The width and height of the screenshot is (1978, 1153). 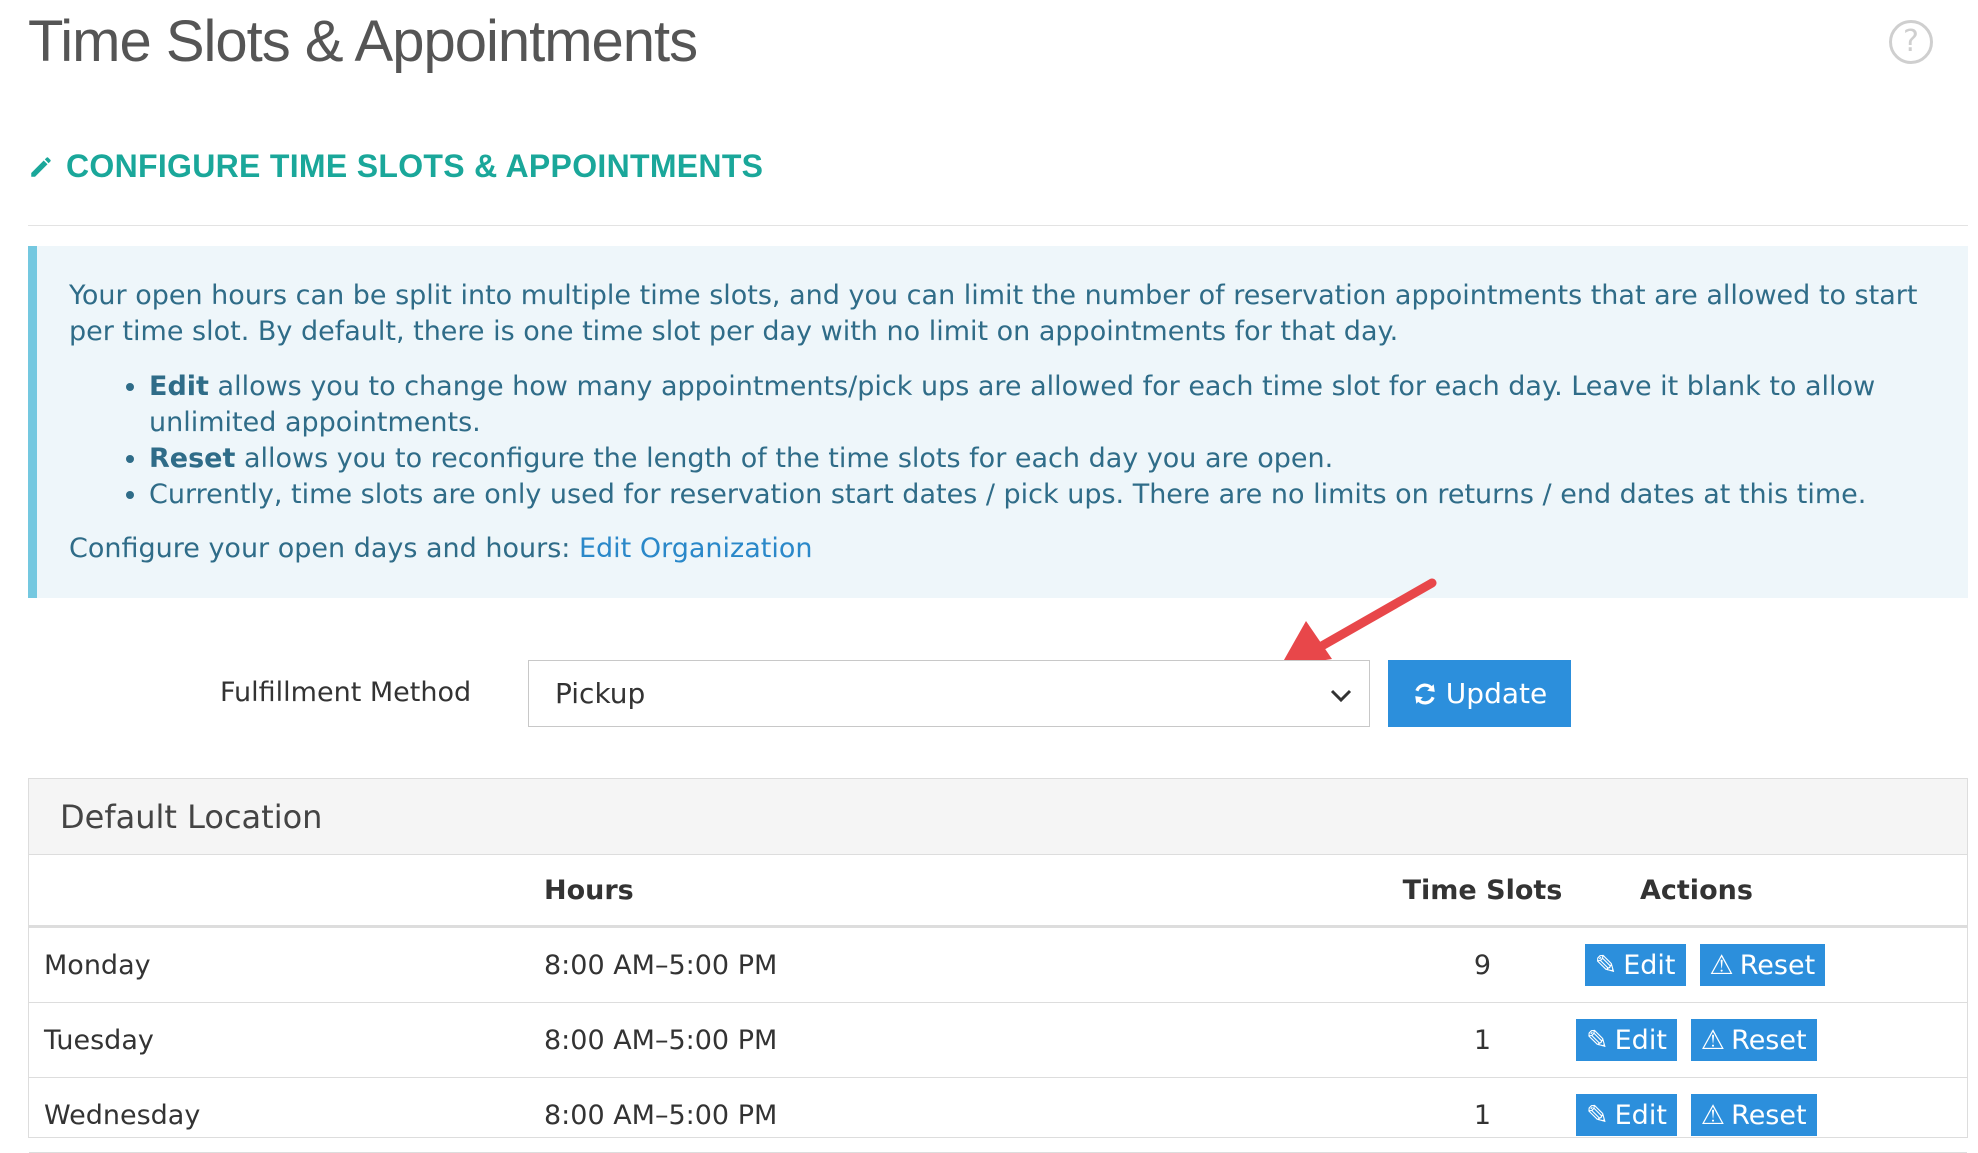 What do you see at coordinates (286, 1040) in the screenshot?
I see `day-cell: Tuesday` at bounding box center [286, 1040].